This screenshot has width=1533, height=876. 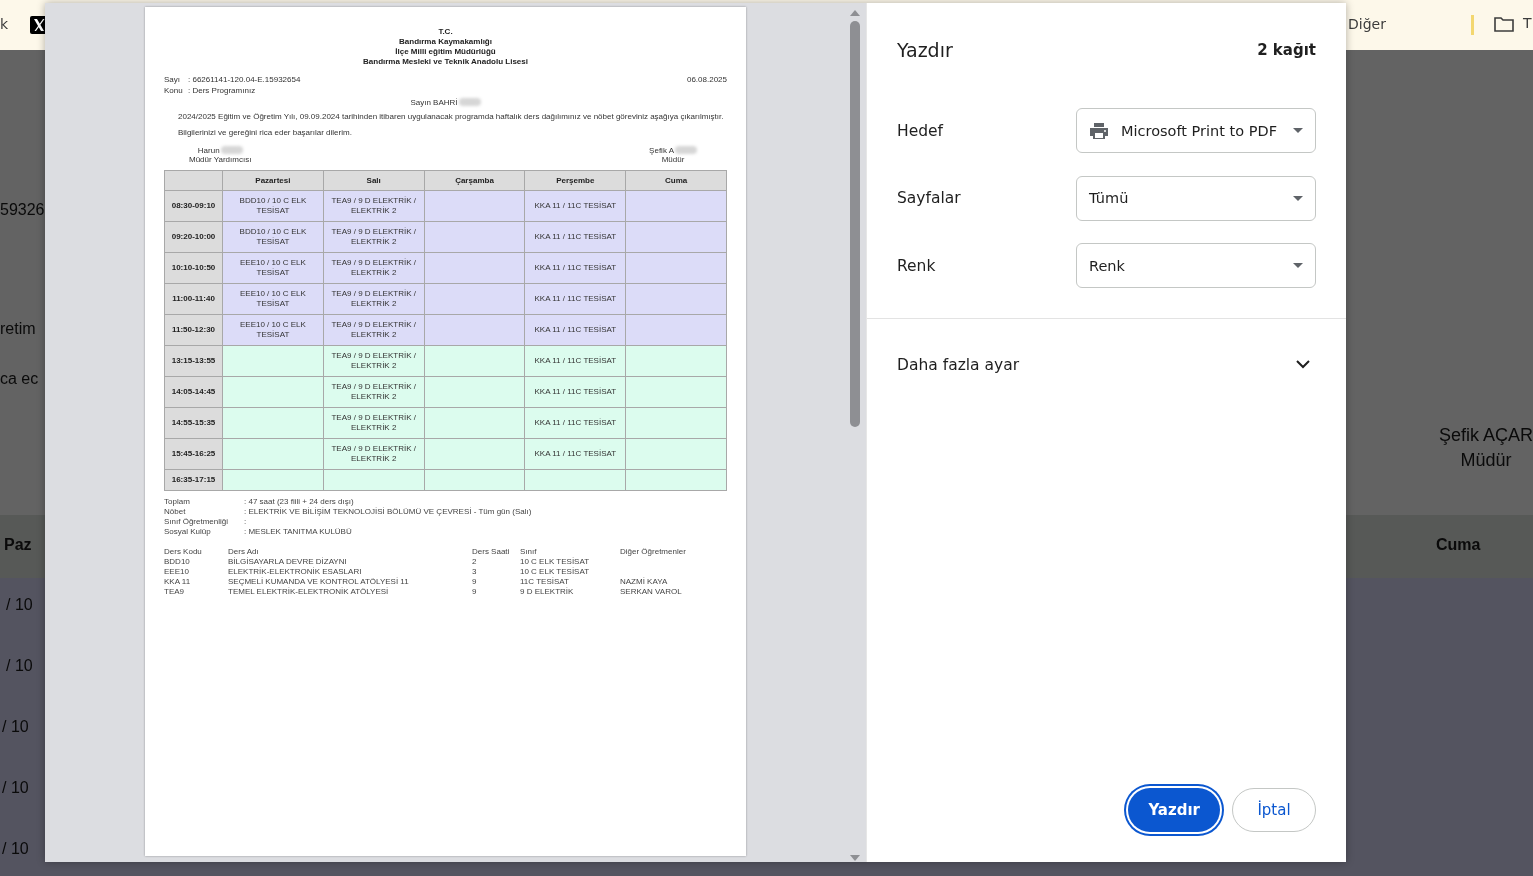 I want to click on signatory-name: Harun, so click(x=208, y=150).